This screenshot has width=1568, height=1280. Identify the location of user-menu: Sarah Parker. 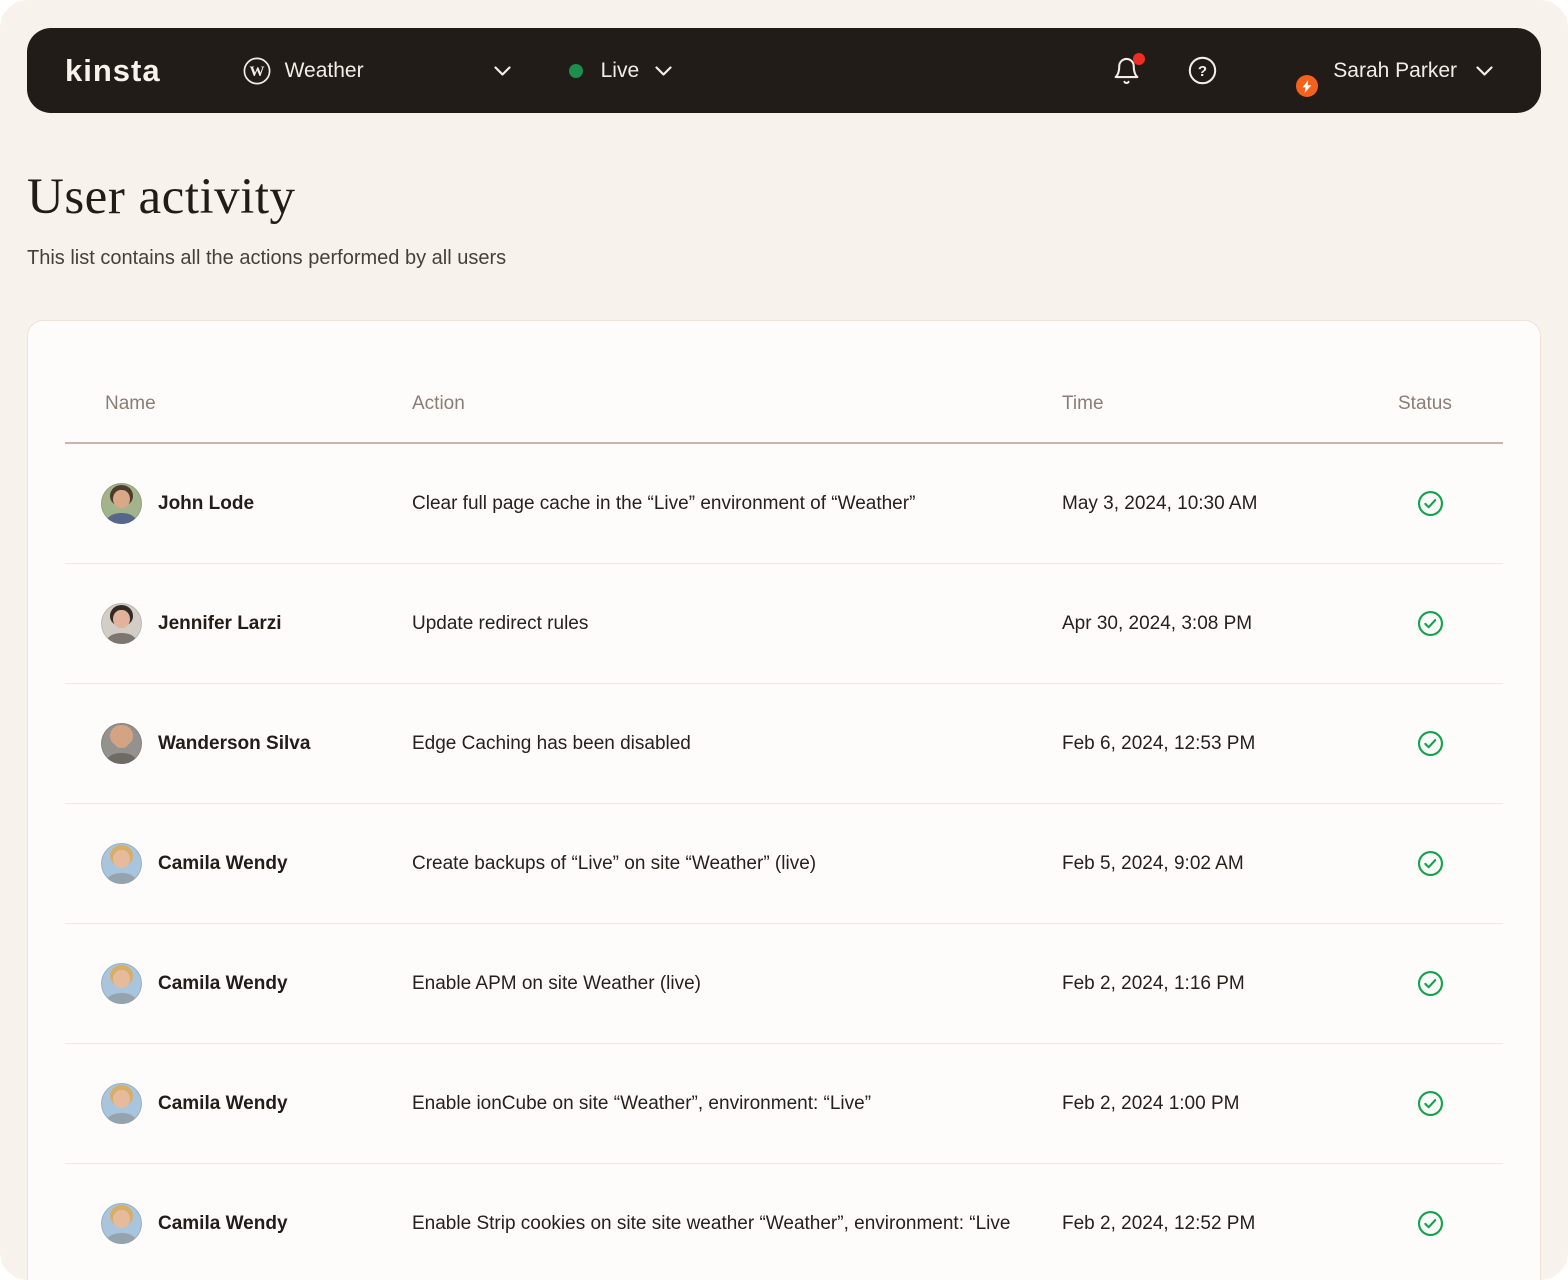
(1380, 72).